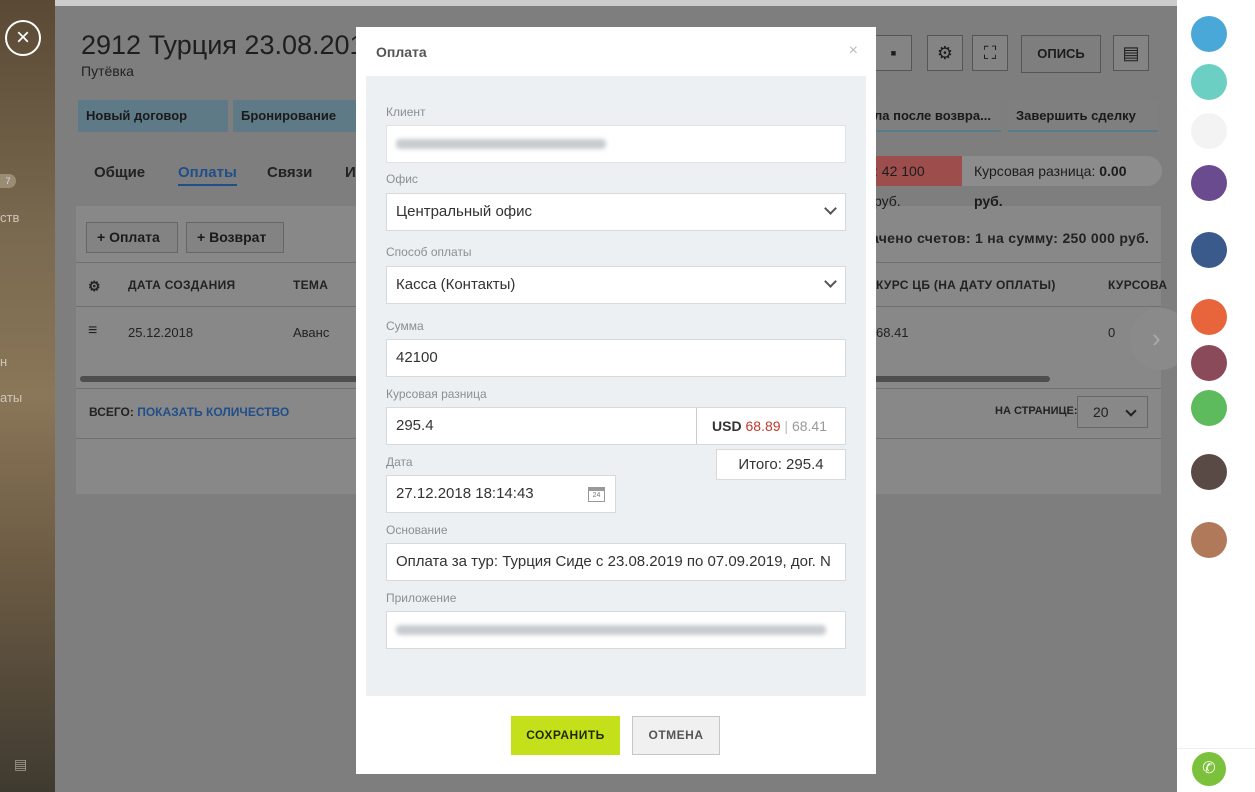 This screenshot has height=792, width=1255. Describe the element at coordinates (23, 38) in the screenshot. I see `close-icon: ×` at that location.